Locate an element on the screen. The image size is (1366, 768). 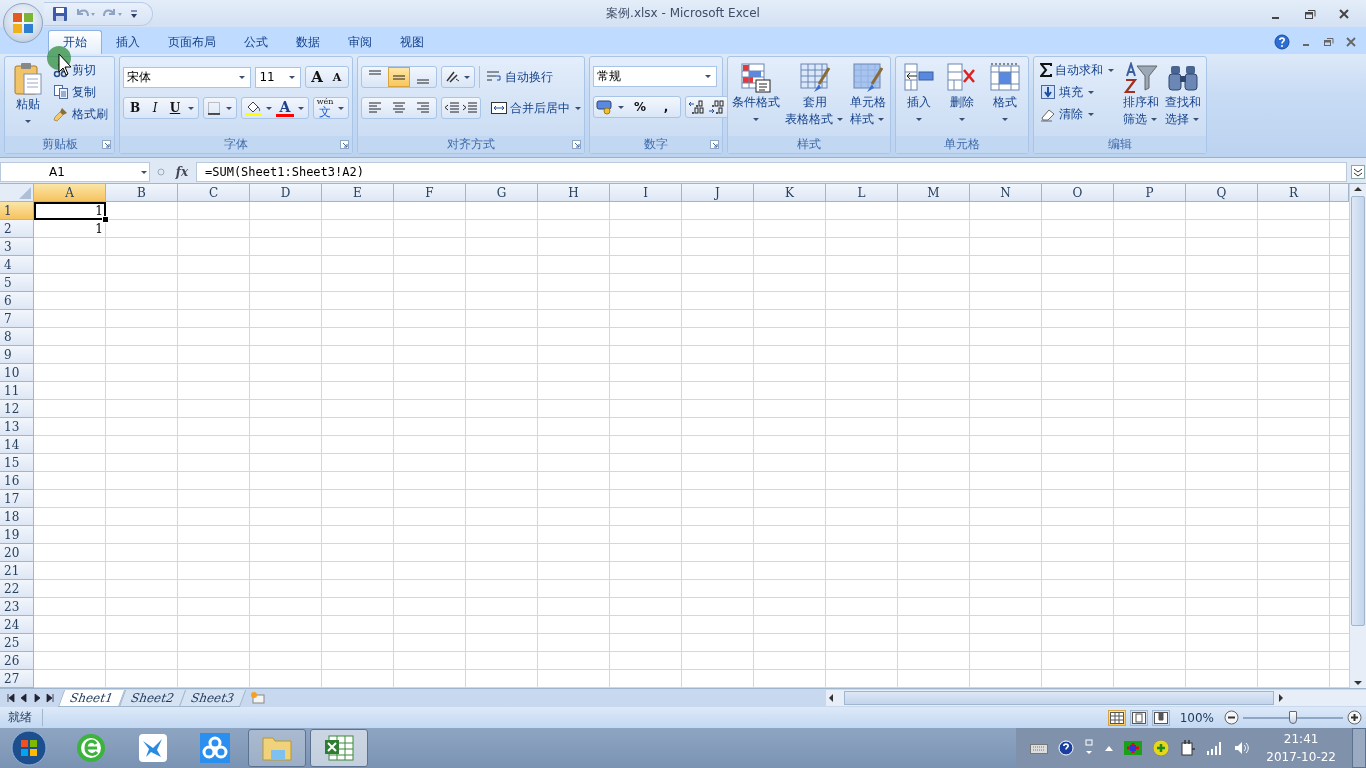
plus-circle-icon is located at coordinates (1161, 748).